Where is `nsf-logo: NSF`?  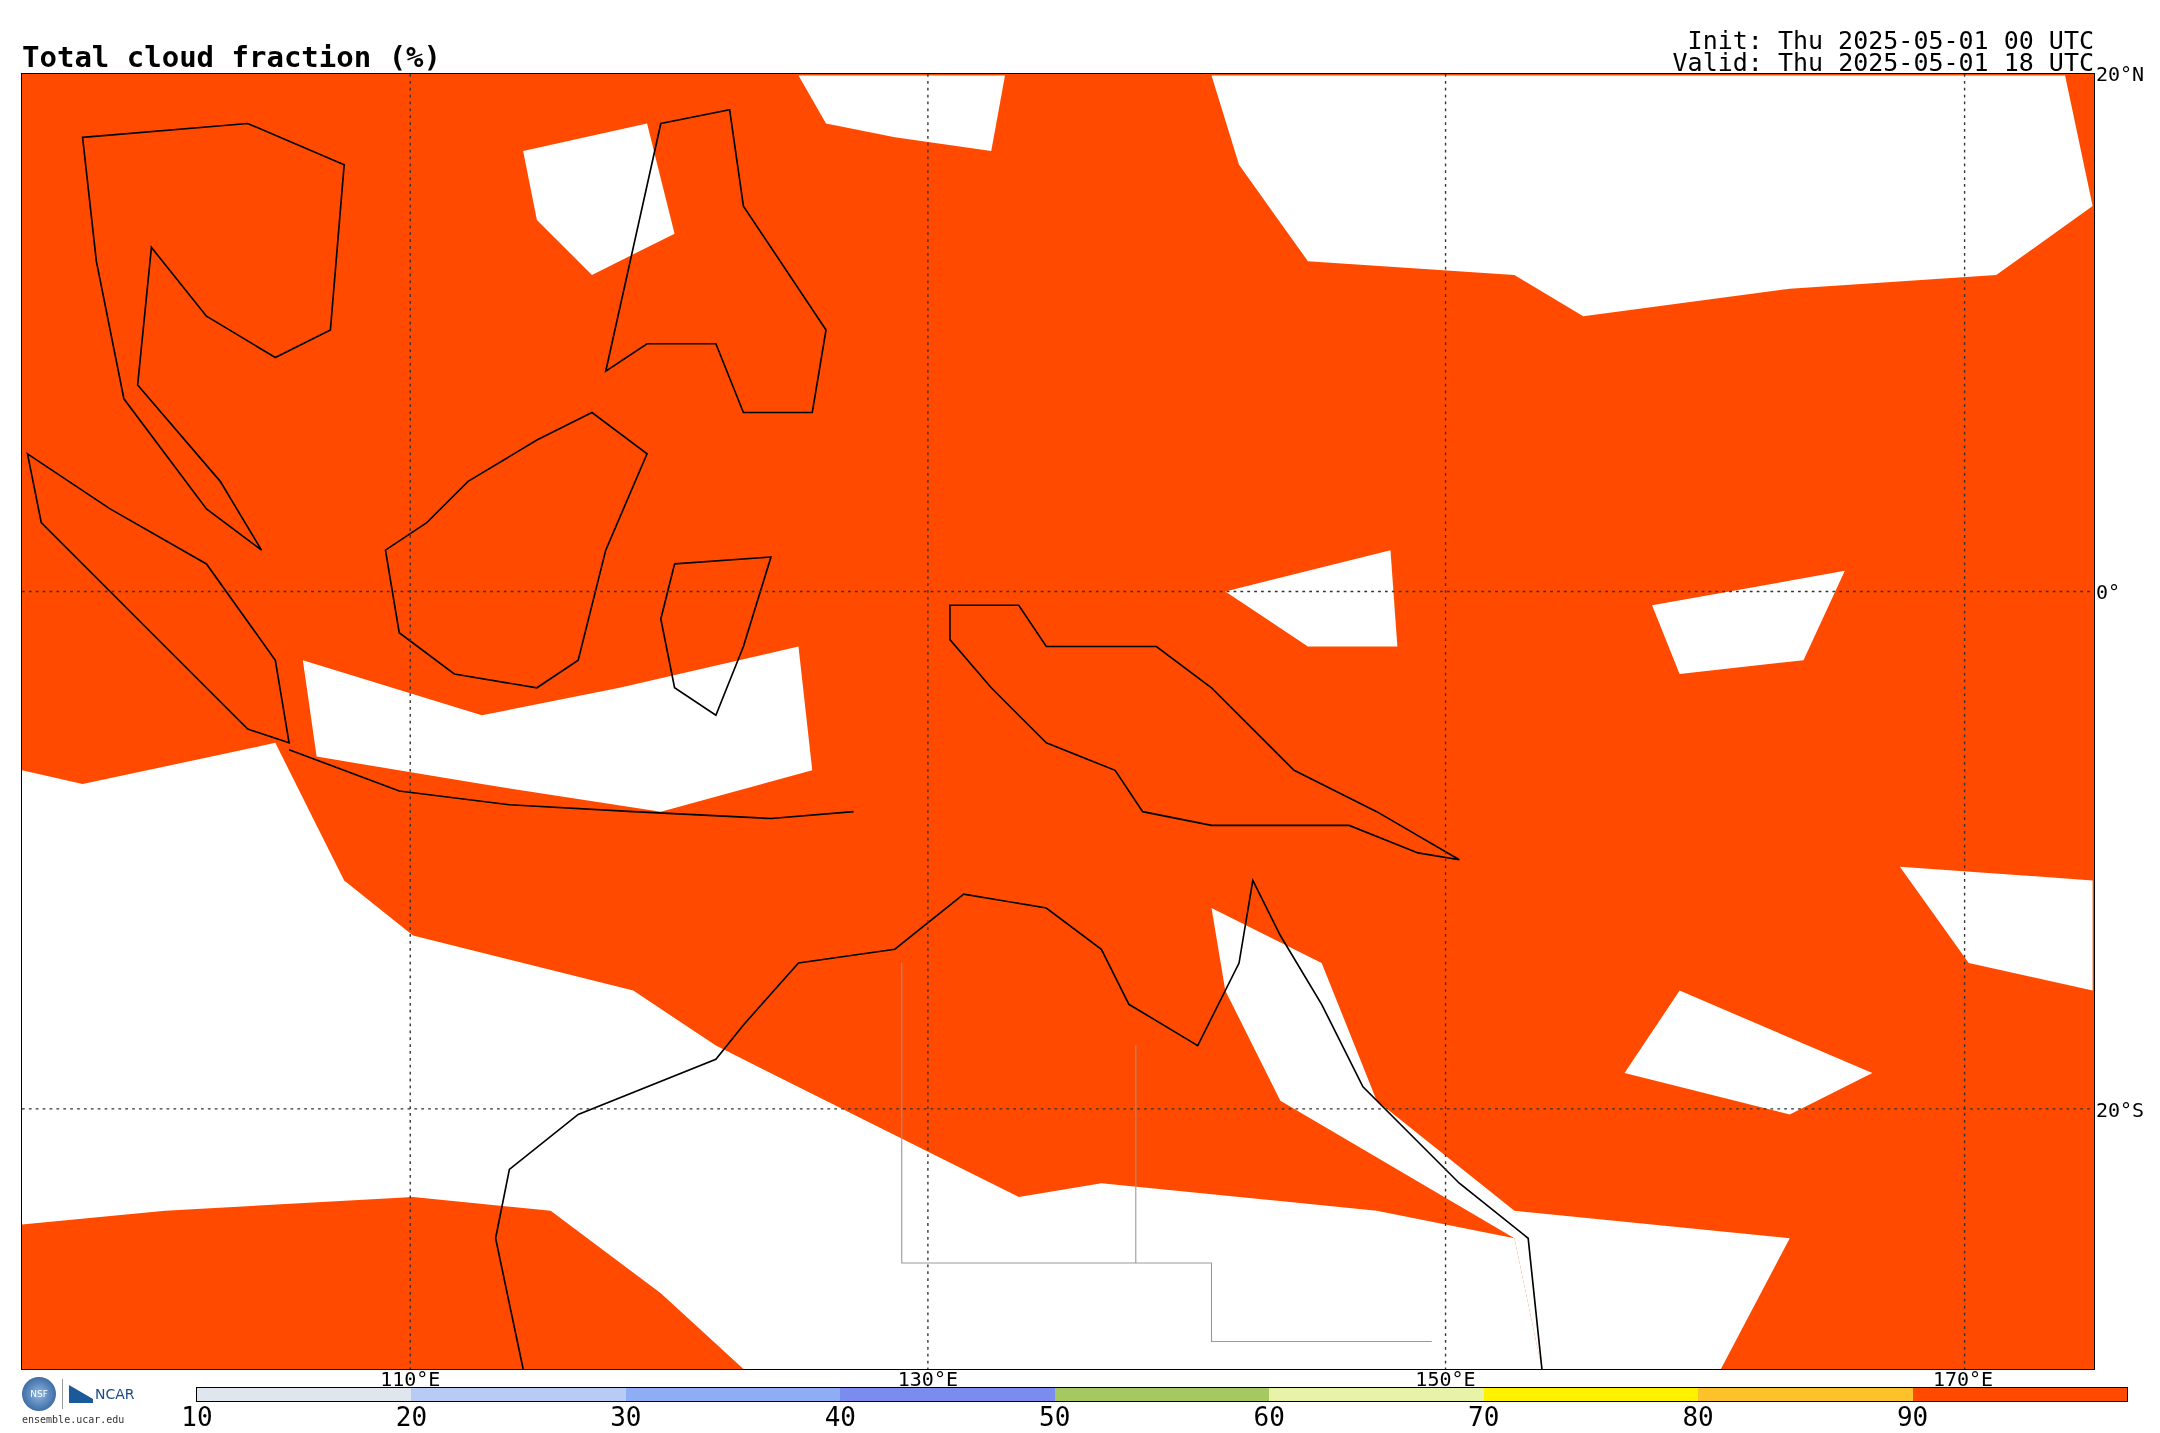 nsf-logo: NSF is located at coordinates (39, 1394).